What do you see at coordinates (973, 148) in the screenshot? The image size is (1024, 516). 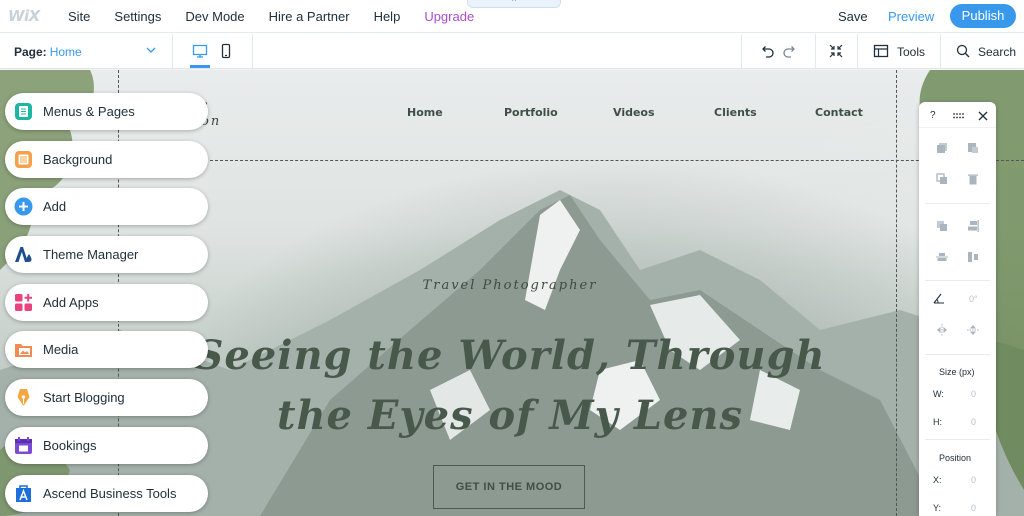 I see `paste-icon` at bounding box center [973, 148].